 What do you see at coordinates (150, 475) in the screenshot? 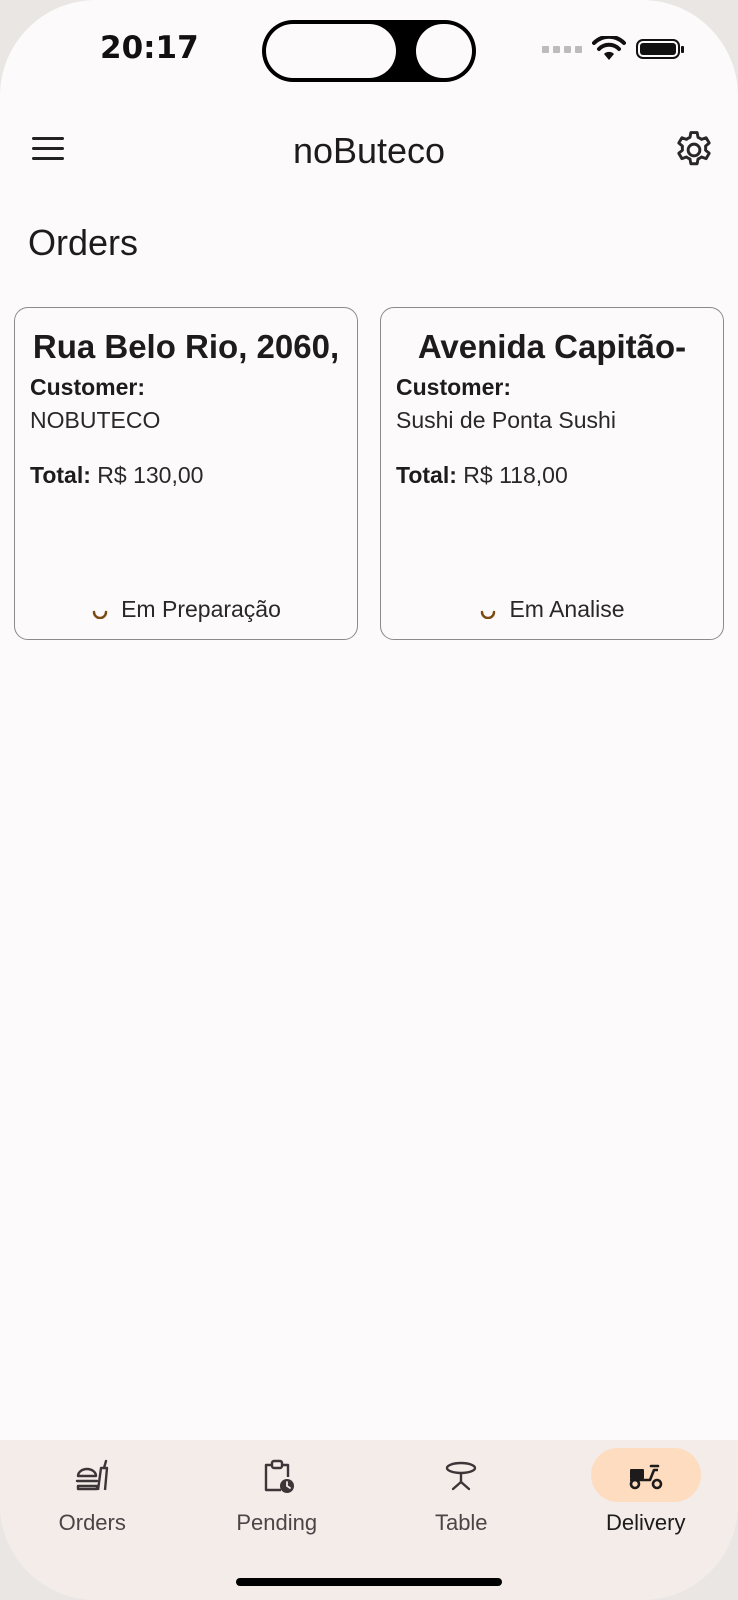
I see `total-value: R$ 130,00` at bounding box center [150, 475].